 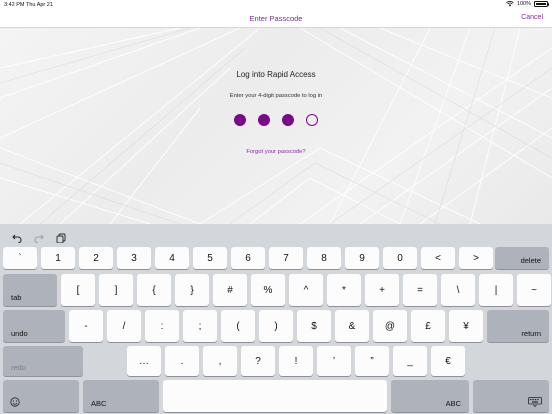 I want to click on key: (, so click(x=238, y=326).